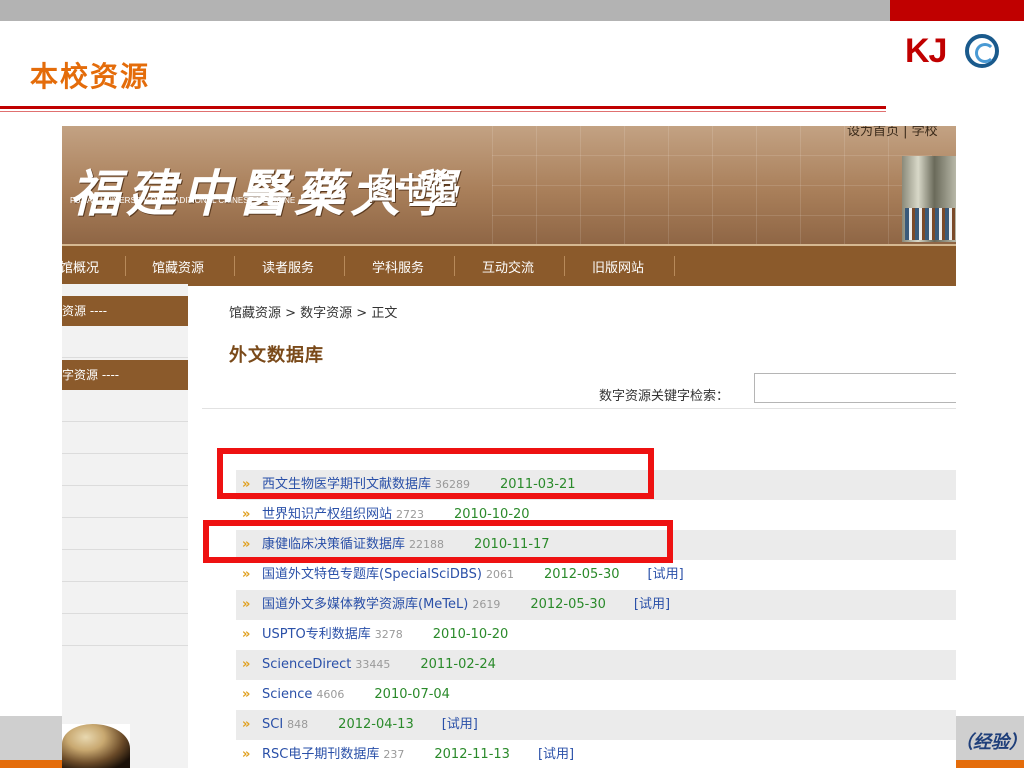  What do you see at coordinates (855, 388) in the screenshot?
I see `search-input` at bounding box center [855, 388].